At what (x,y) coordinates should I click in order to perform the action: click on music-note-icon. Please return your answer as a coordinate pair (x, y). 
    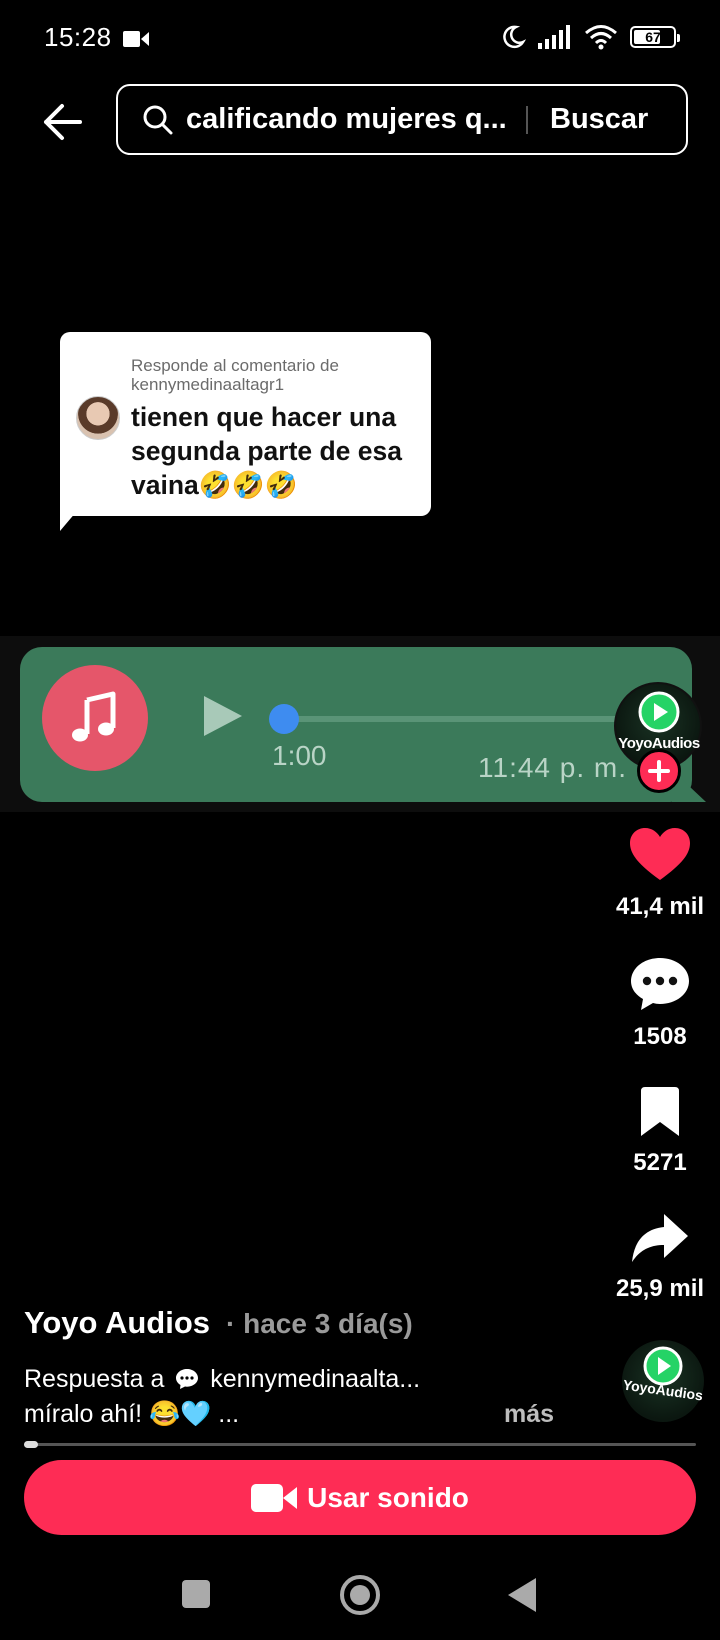
    Looking at the image, I should click on (94, 716).